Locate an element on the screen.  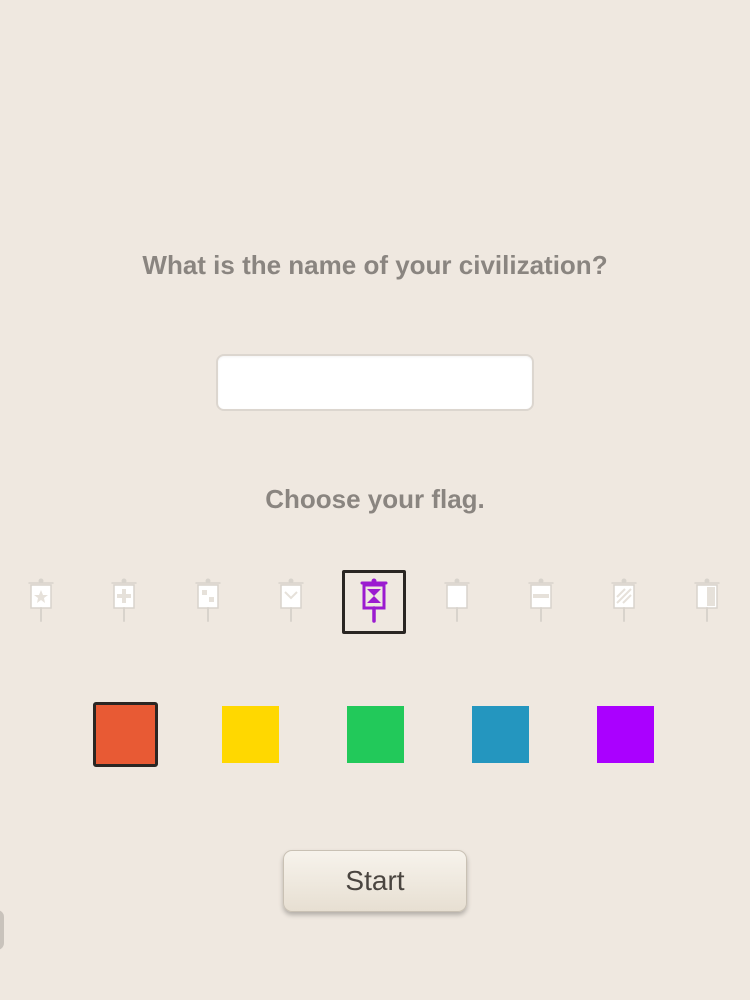
flag-banner-diagonal-icon is located at coordinates (624, 602).